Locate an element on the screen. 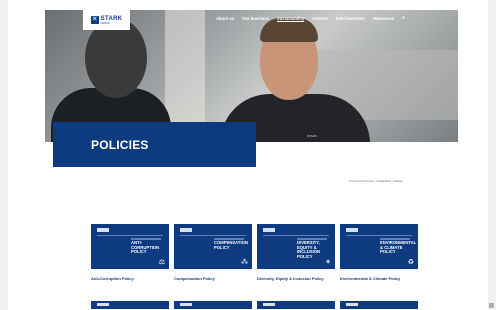  stark-logo: ✕ STARK GROUP is located at coordinates (106, 20).